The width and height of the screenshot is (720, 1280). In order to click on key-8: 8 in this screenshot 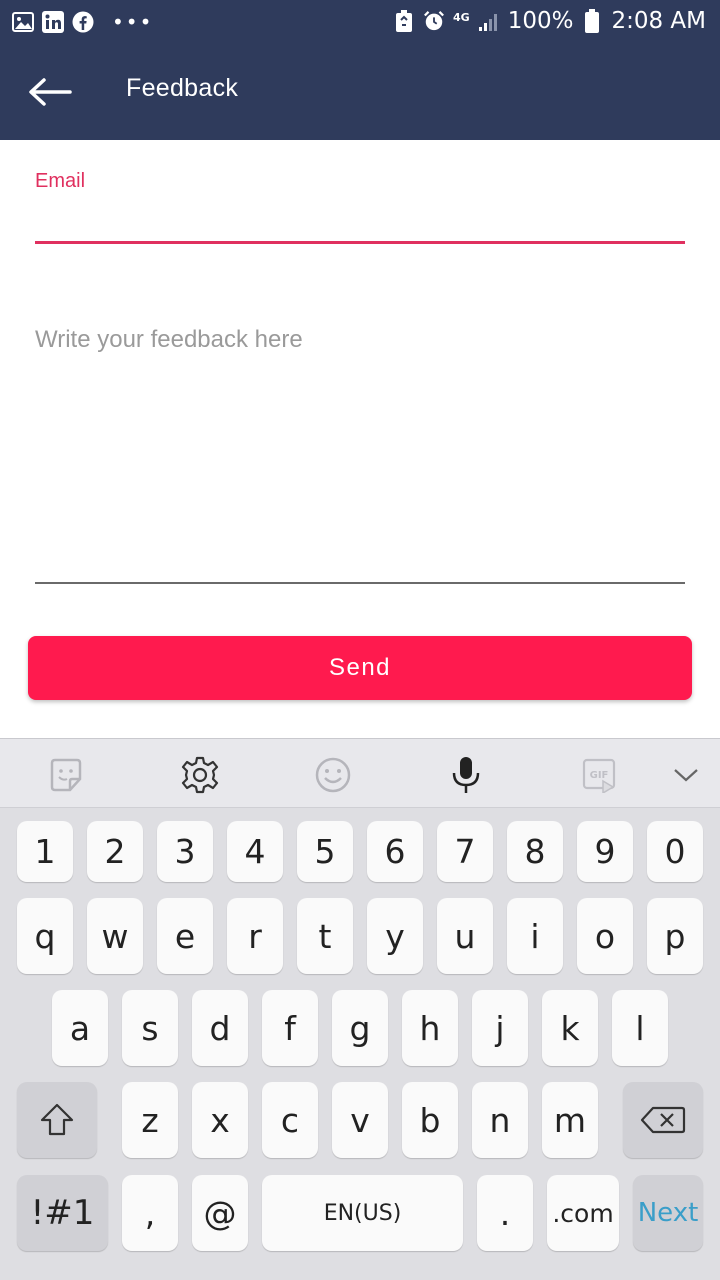, I will do `click(535, 851)`.